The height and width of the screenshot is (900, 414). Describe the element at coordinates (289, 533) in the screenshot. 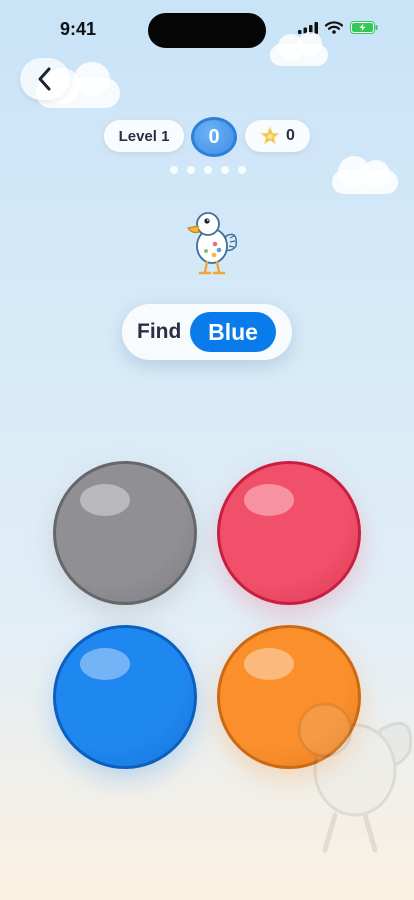

I see `balloon-pink` at that location.